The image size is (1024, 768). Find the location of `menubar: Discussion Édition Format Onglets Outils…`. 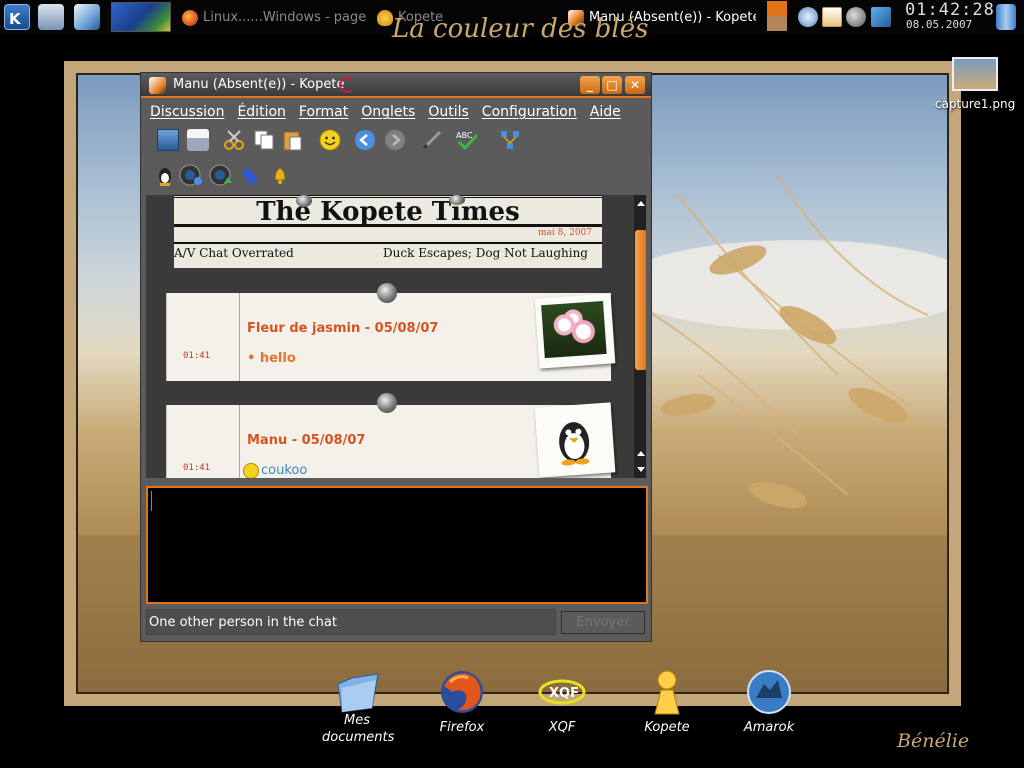

menubar: Discussion Édition Format Onglets Outils… is located at coordinates (396, 112).